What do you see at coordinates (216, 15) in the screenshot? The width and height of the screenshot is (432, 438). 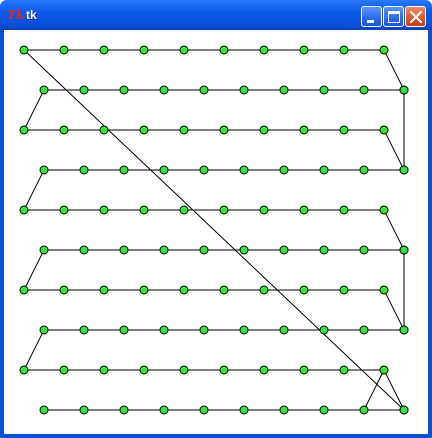 I see `title-bar: Tk tk` at bounding box center [216, 15].